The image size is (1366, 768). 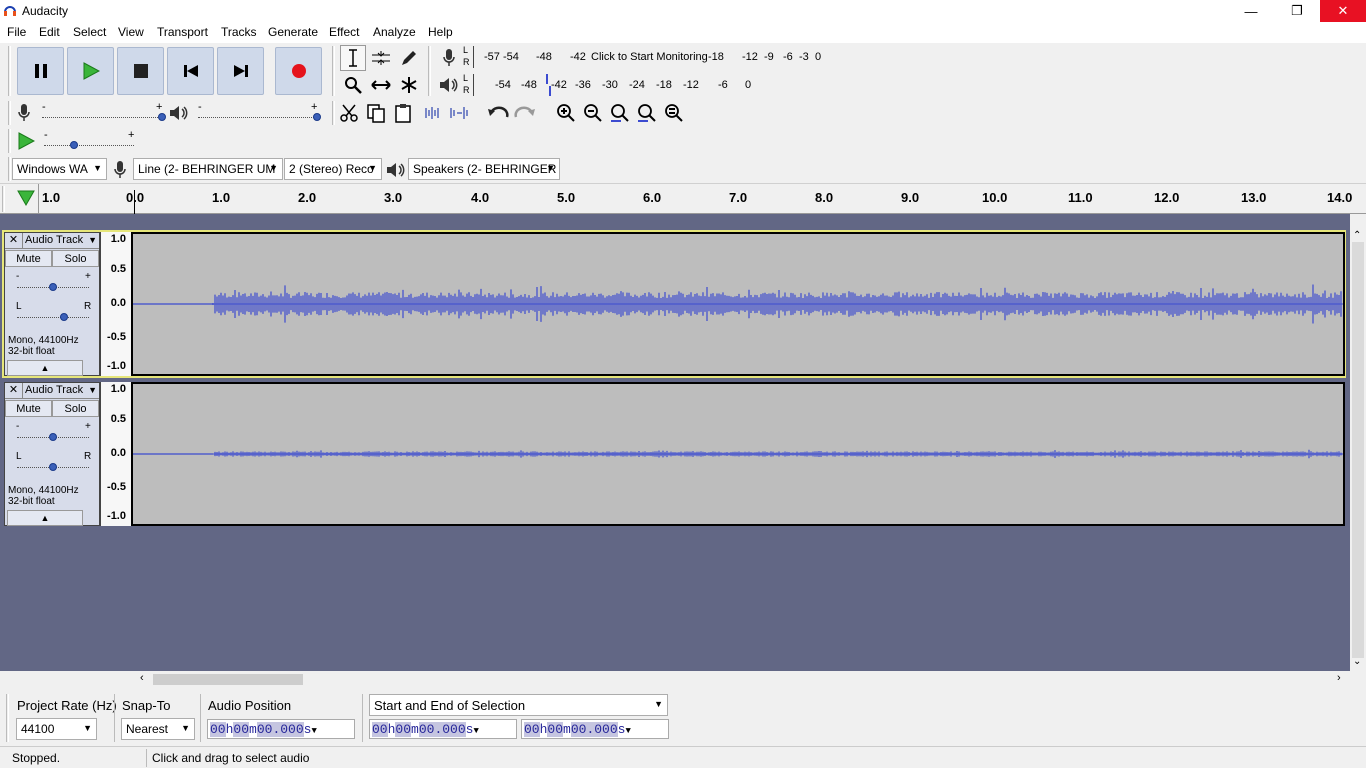 I want to click on stop-button, so click(x=140, y=71).